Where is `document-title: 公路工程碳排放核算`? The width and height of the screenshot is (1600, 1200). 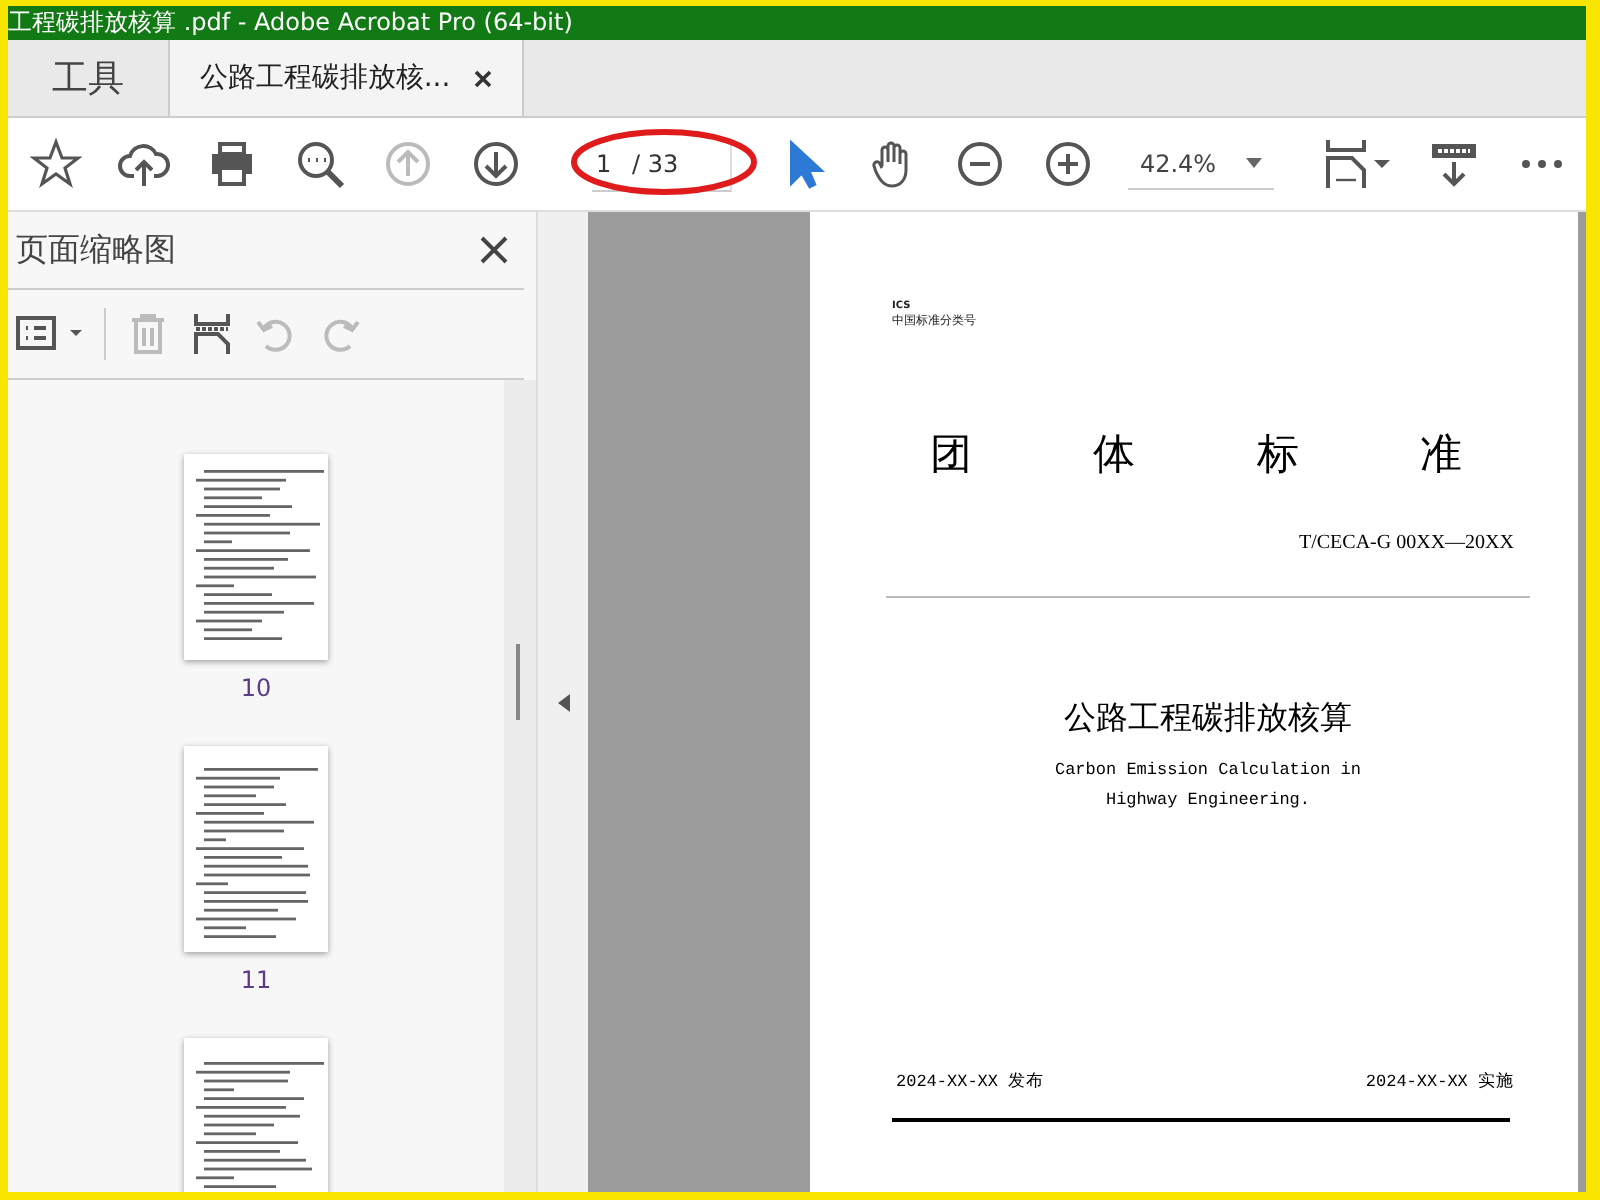 document-title: 公路工程碳排放核算 is located at coordinates (1208, 719).